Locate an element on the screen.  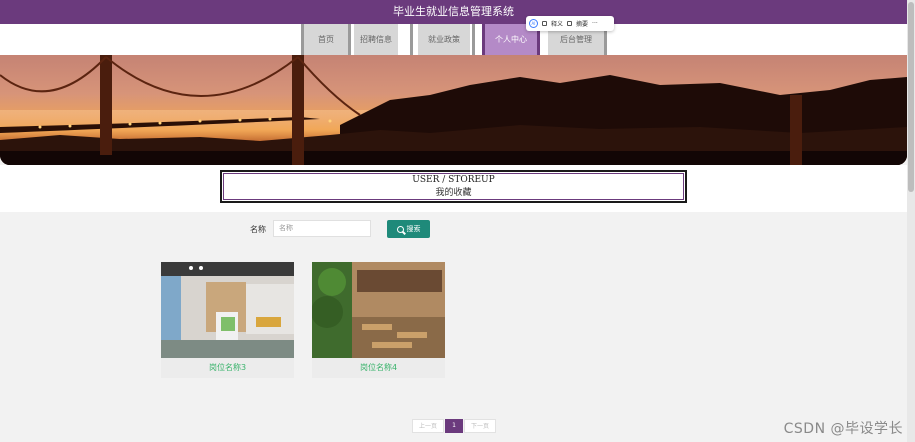
search-label: 名称 is located at coordinates (258, 229).